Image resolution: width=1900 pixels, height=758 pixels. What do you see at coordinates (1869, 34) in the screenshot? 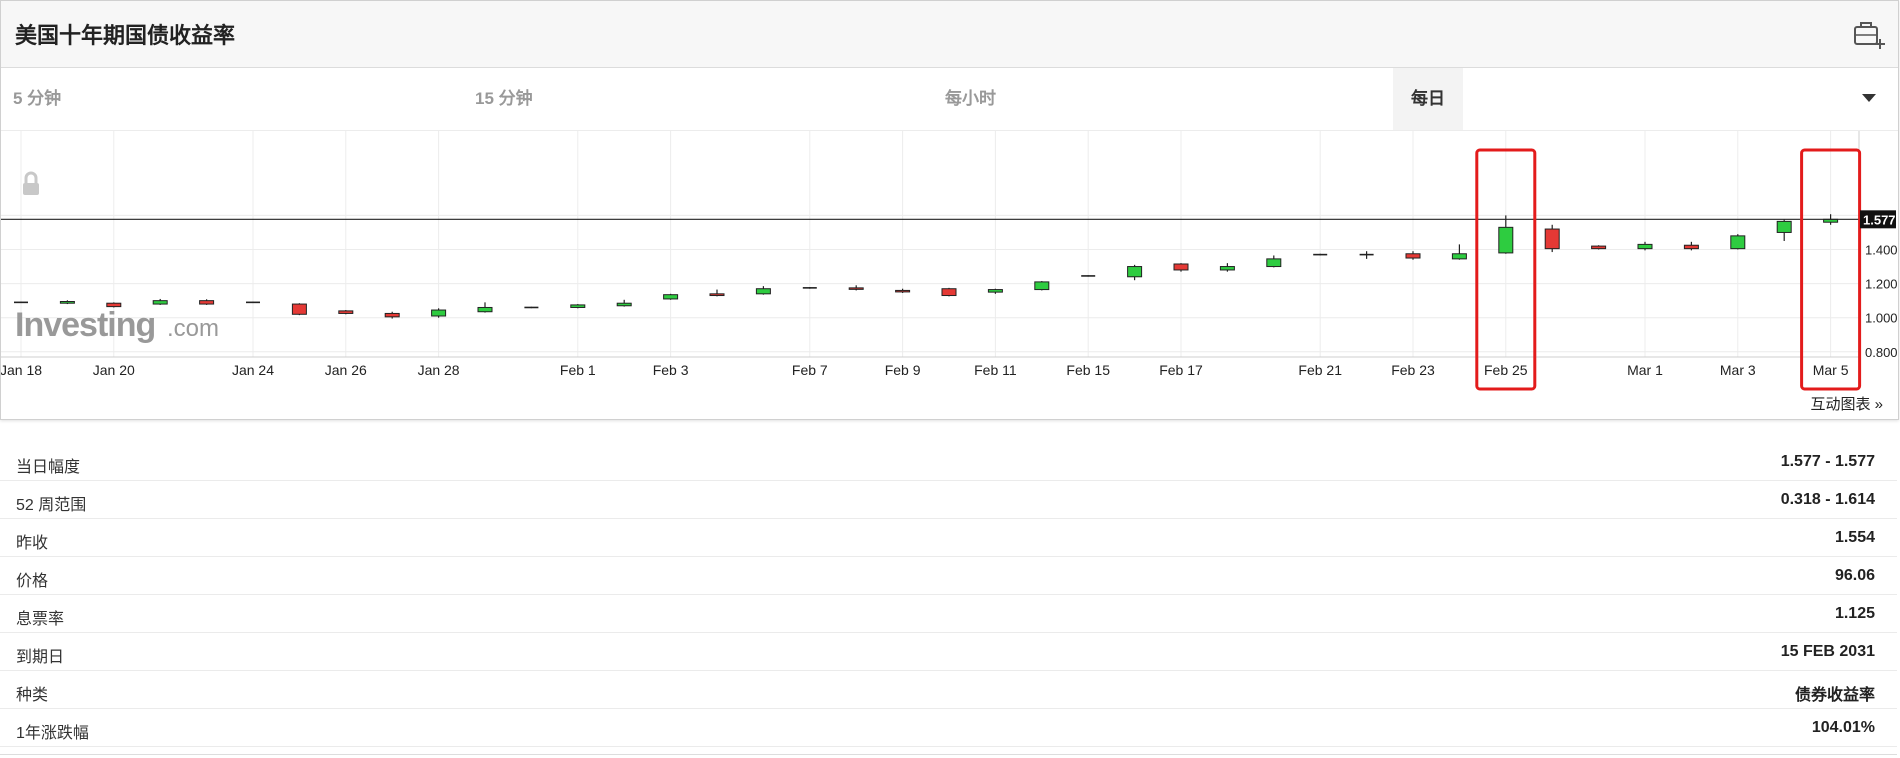
I see `briefcase-plus-icon` at bounding box center [1869, 34].